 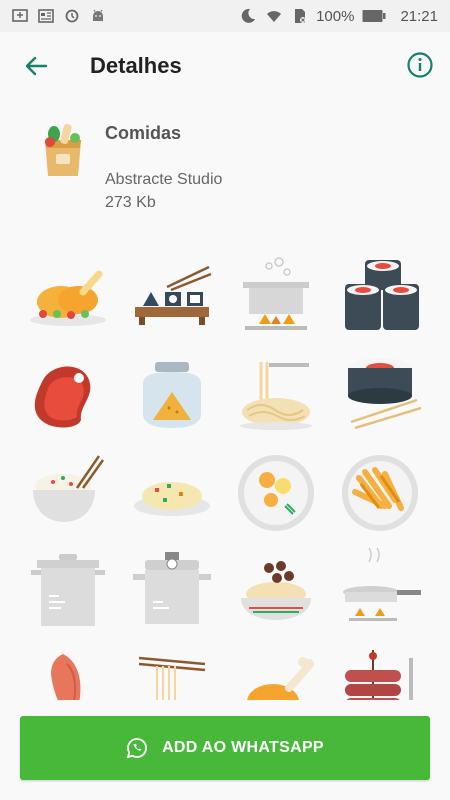 I want to click on pack-author: Abstracte Studio, so click(x=164, y=179).